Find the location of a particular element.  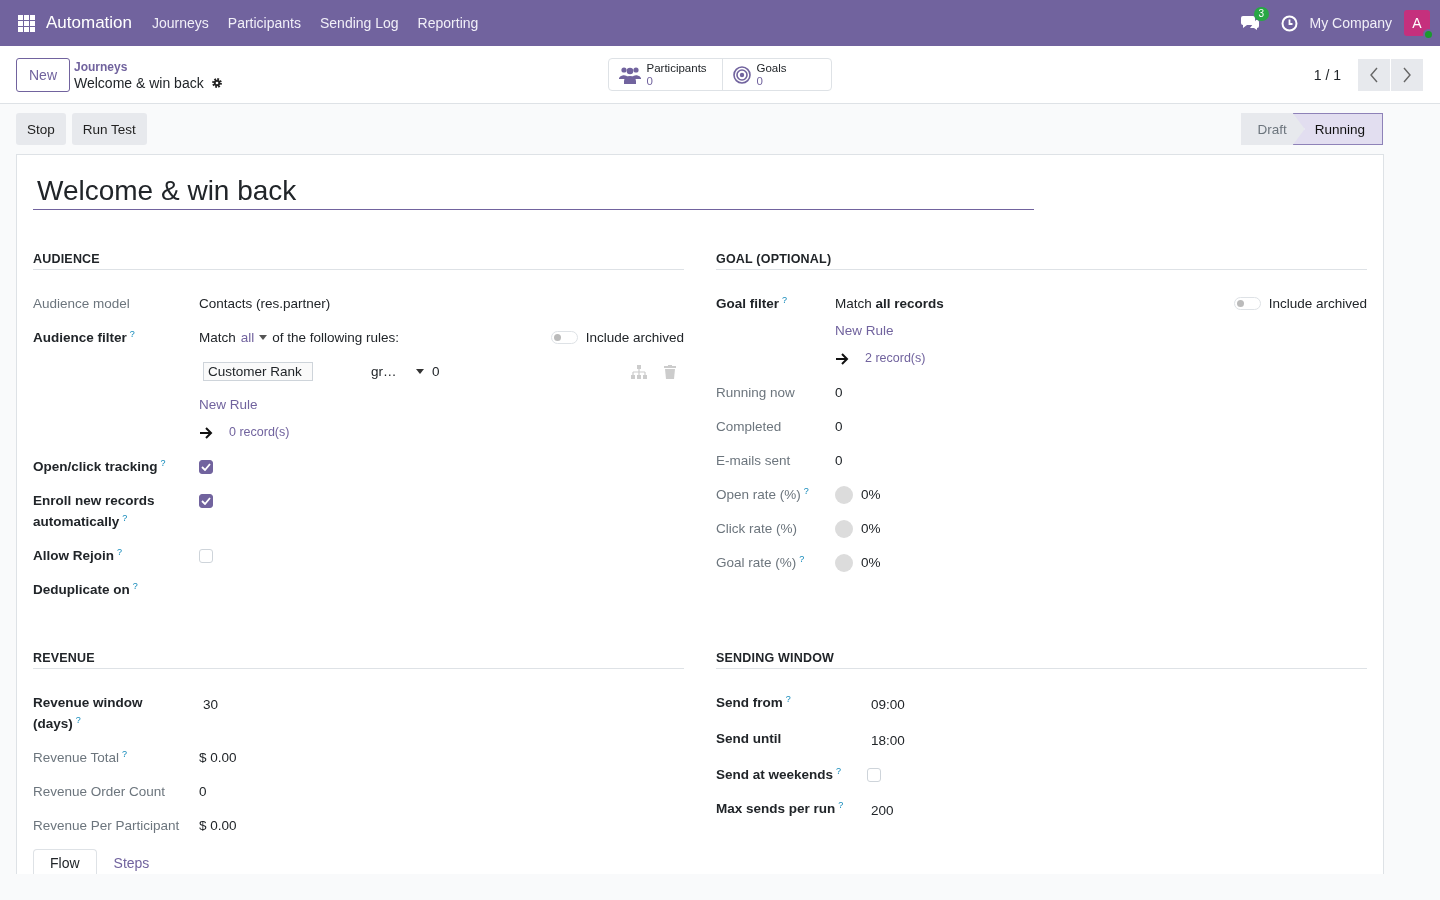

pager-value: 1 / 1 is located at coordinates (1327, 74).